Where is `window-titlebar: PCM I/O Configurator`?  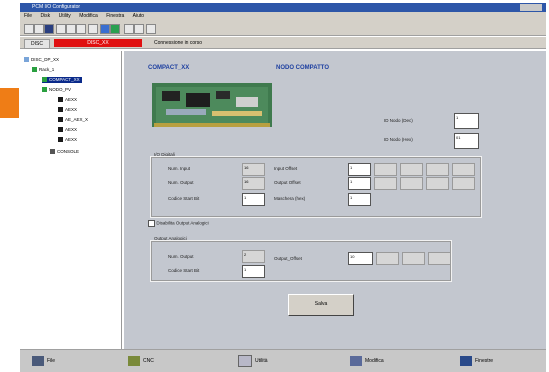
window-titlebar: PCM I/O Configurator is located at coordinates (283, 7).